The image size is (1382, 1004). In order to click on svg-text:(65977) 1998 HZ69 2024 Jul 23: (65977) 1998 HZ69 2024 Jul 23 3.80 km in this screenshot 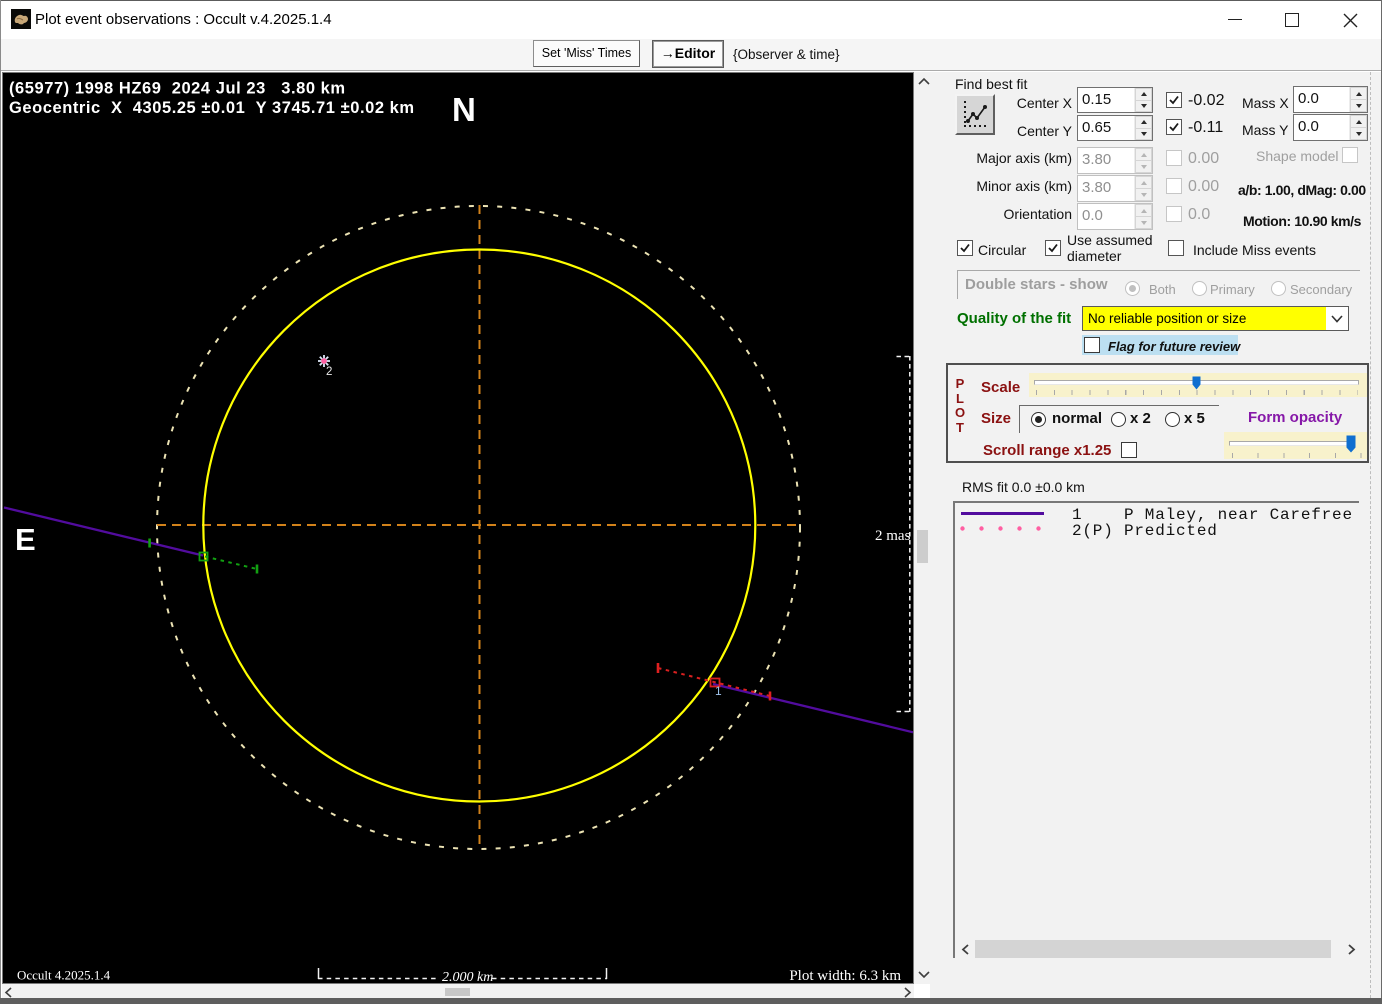, I will do `click(177, 89)`.